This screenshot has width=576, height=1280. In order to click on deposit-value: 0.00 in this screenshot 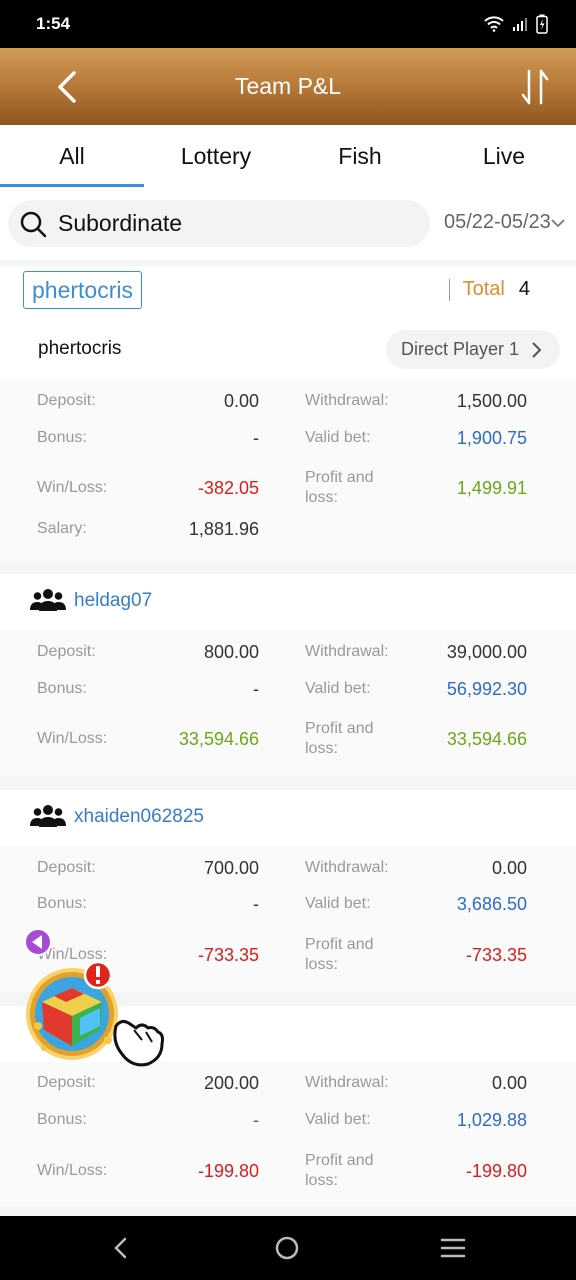, I will do `click(241, 401)`.